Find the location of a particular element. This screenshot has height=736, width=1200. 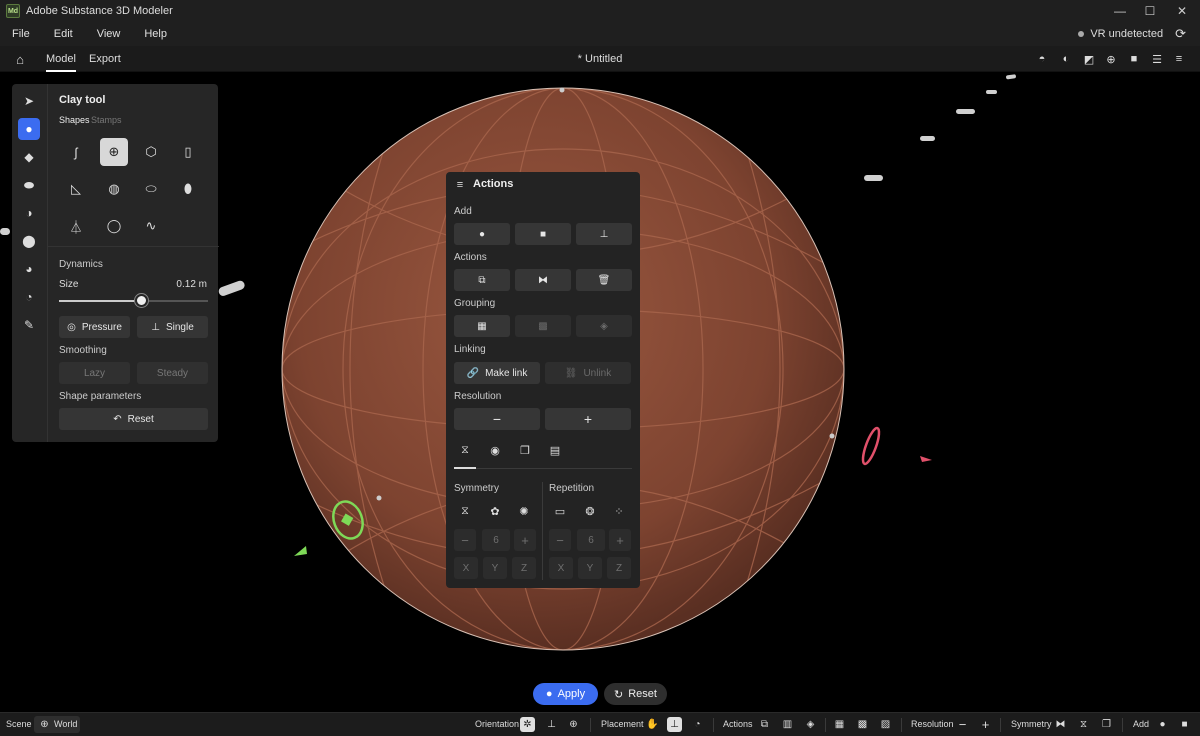

unlink-button: ⛓ Unlink is located at coordinates (588, 373).